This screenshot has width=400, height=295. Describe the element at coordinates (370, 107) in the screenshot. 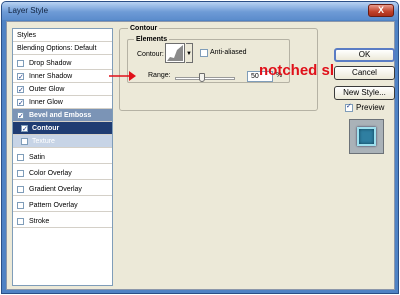

I see `preview-label: Preview` at that location.